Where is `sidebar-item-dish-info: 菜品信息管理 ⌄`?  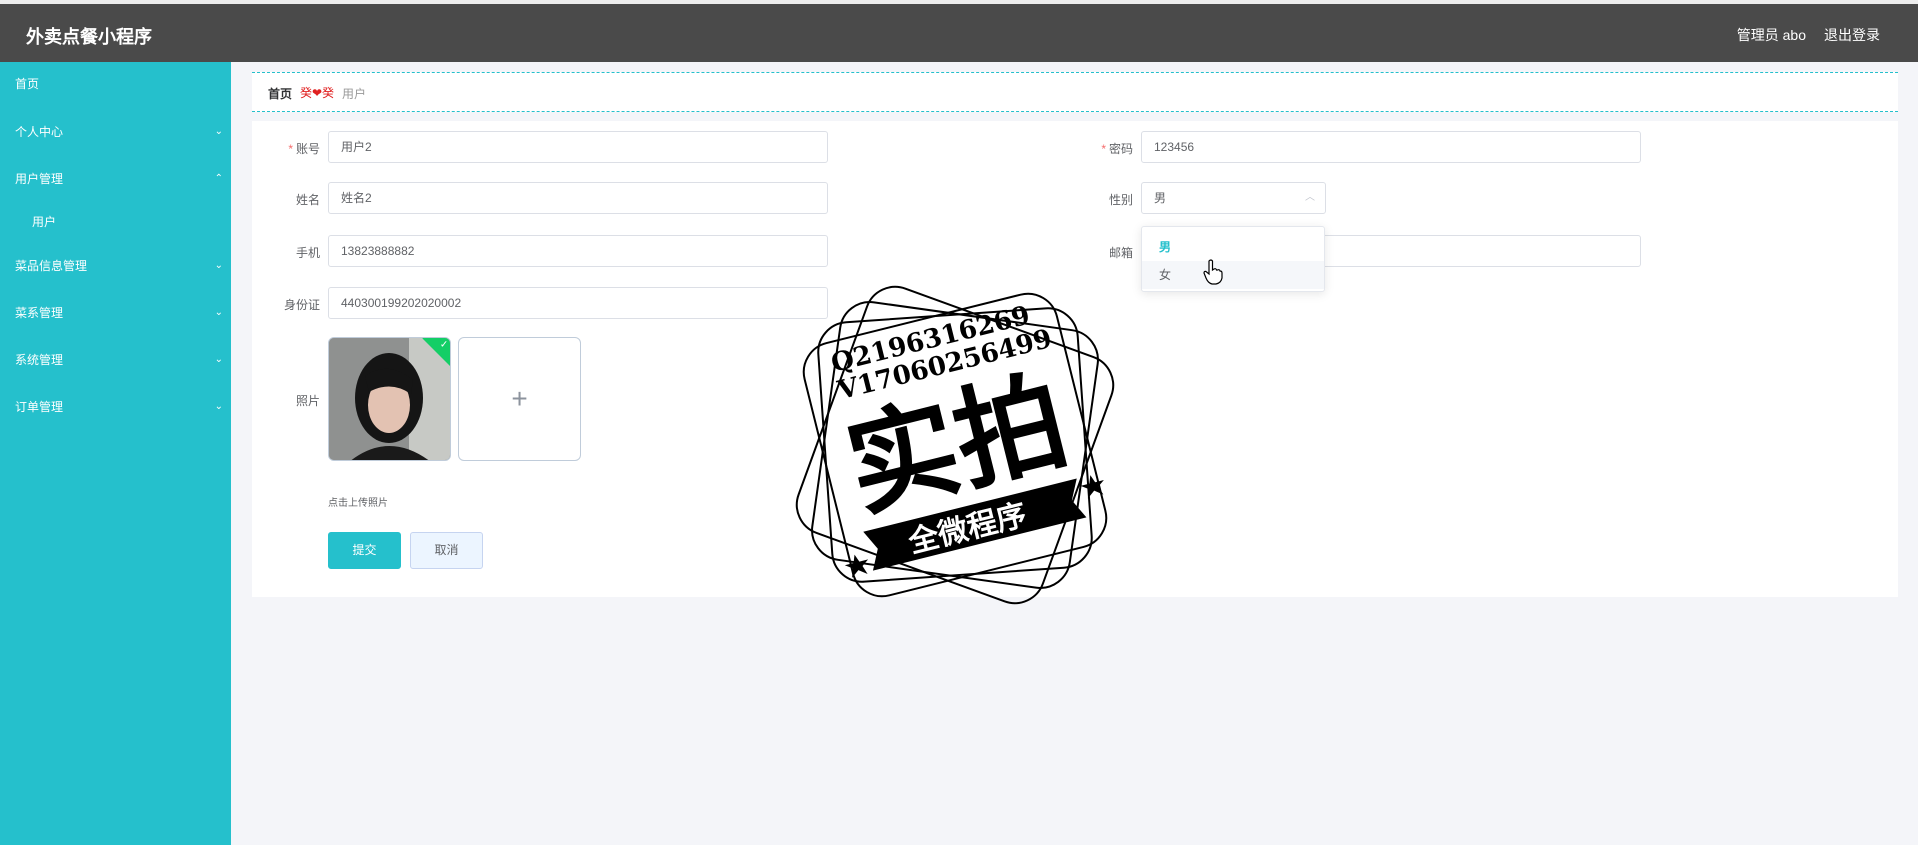
sidebar-item-dish-info: 菜品信息管理 ⌄ is located at coordinates (115, 266).